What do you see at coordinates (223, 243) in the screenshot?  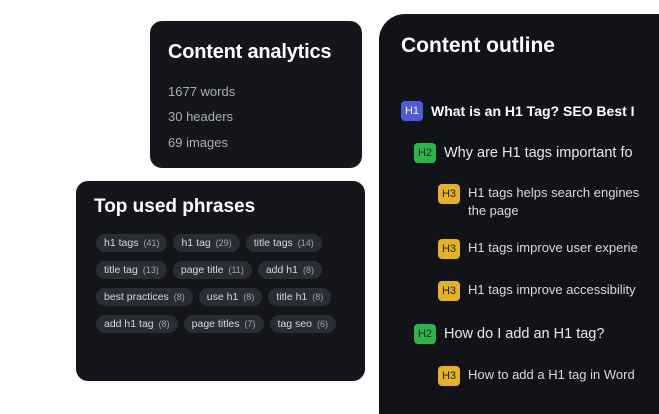 I see `phrase-count: (29)` at bounding box center [223, 243].